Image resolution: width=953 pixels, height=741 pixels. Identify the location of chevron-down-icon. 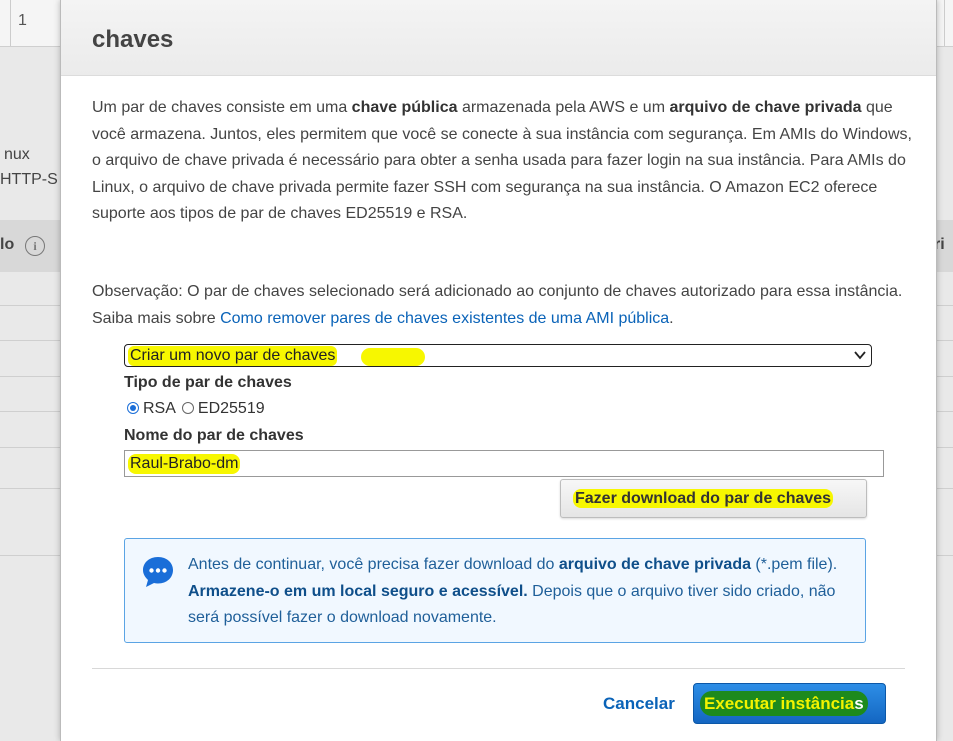
(860, 355).